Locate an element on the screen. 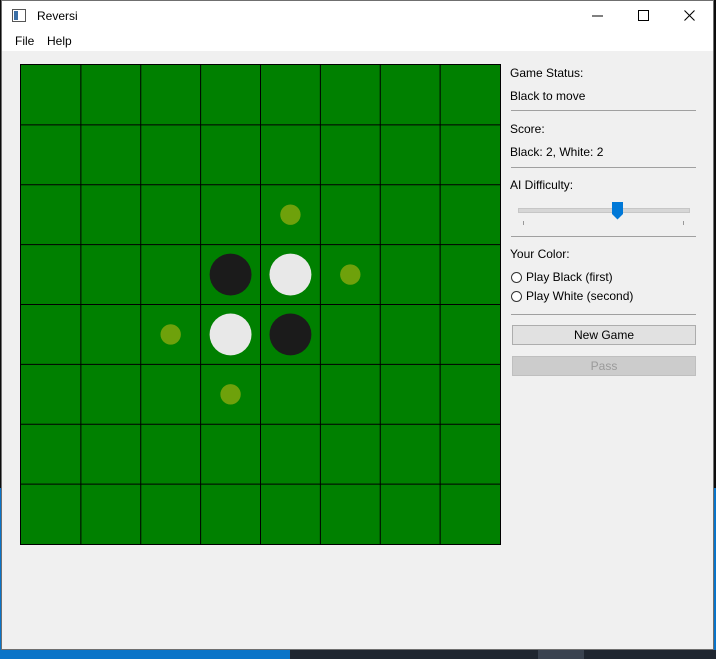 The height and width of the screenshot is (659, 716). close-button is located at coordinates (690, 16).